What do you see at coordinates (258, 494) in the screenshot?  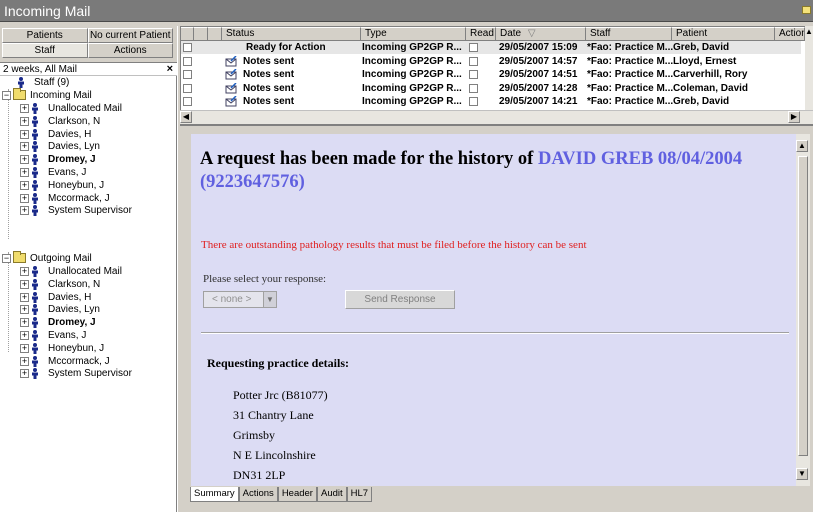 I see `tab-actions-detail: Actions` at bounding box center [258, 494].